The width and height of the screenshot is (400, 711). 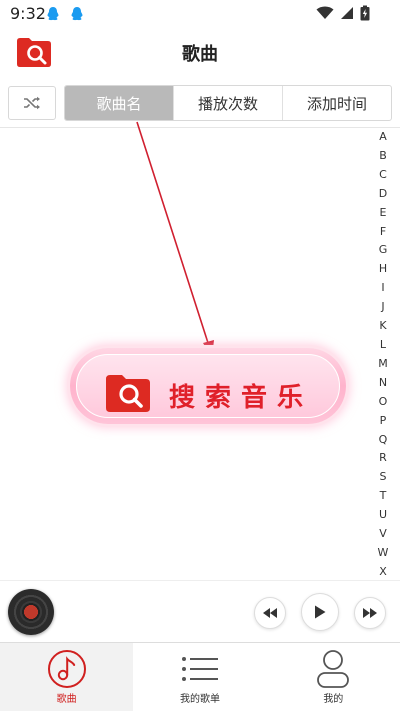 What do you see at coordinates (383, 137) in the screenshot?
I see `alphabet-letter: A` at bounding box center [383, 137].